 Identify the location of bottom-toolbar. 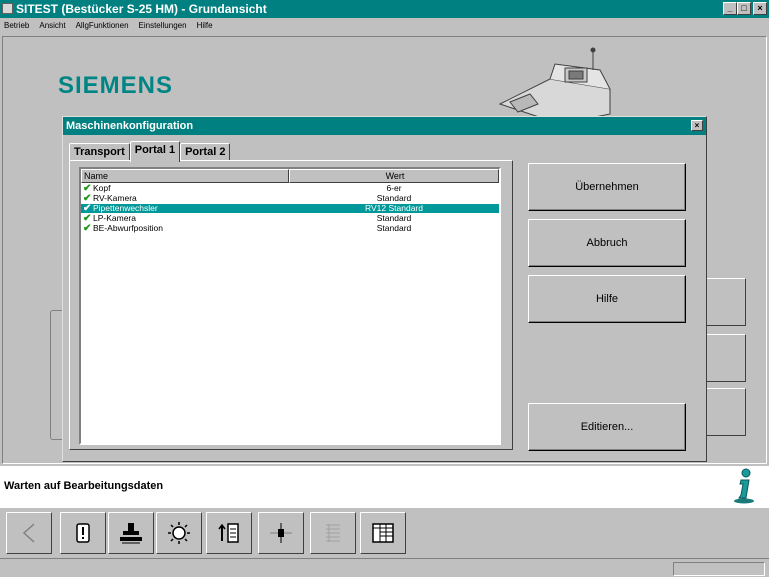
(384, 533).